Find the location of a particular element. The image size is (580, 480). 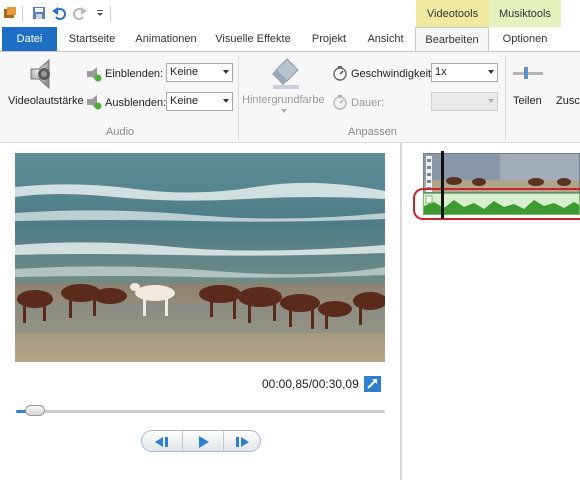

next-frame-icon is located at coordinates (242, 442).